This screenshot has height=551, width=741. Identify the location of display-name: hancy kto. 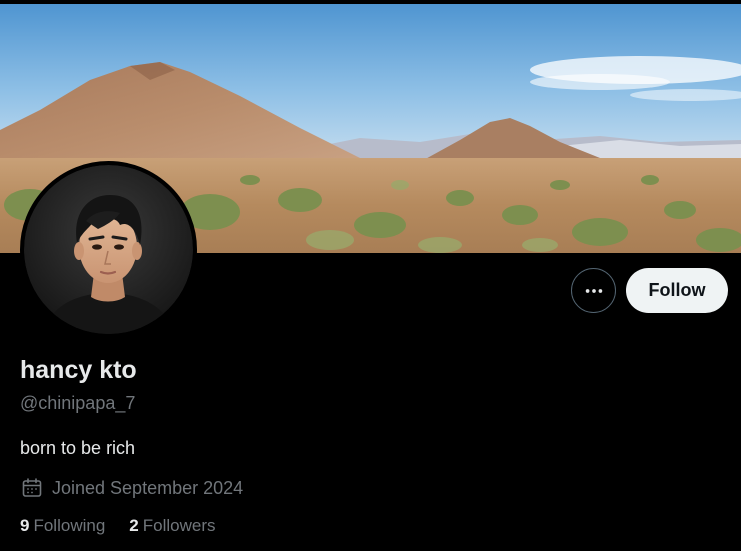
(78, 370).